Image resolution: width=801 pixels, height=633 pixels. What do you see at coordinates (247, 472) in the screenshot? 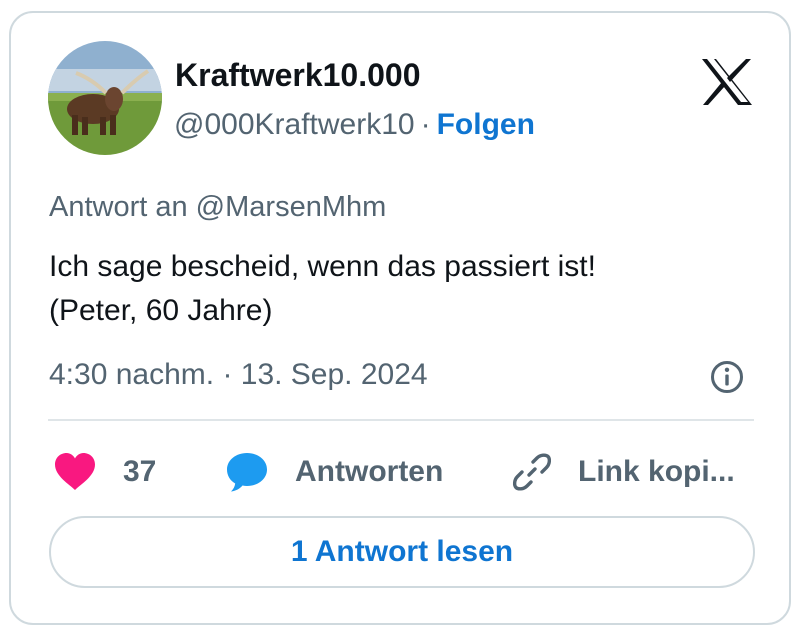
I see `reply-bubble-icon` at bounding box center [247, 472].